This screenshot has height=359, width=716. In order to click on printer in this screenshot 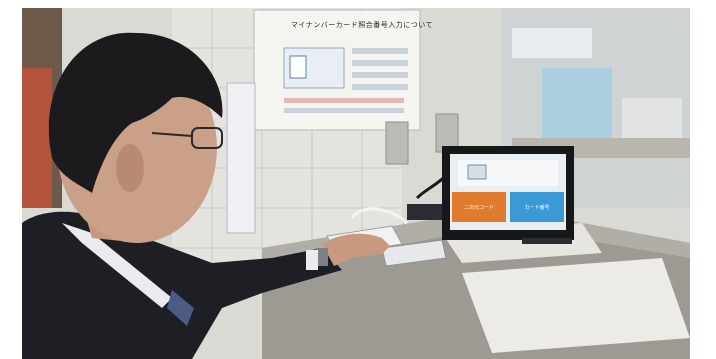, I will do `click(552, 43)`.